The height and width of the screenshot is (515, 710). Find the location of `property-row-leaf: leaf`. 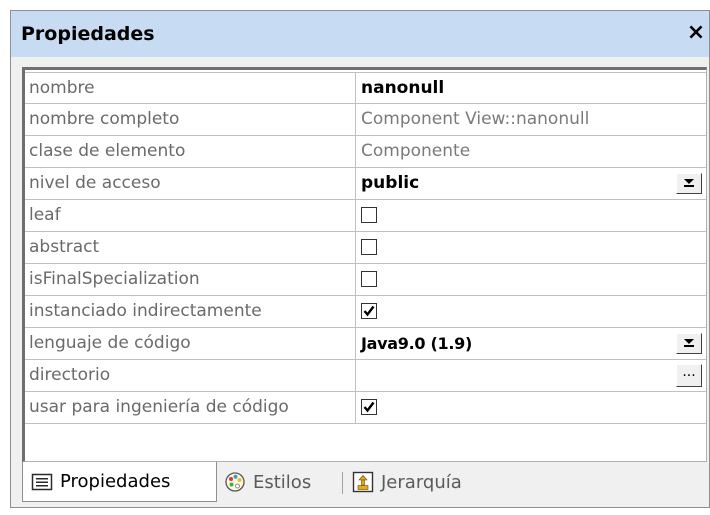

property-row-leaf: leaf is located at coordinates (365, 216).